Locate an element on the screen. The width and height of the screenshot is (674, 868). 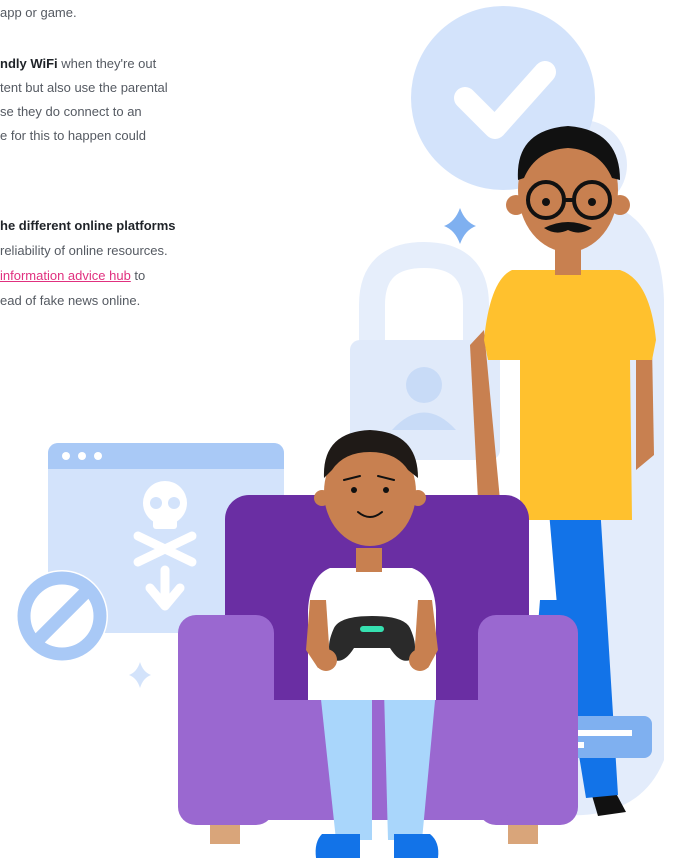
small-sparkle-icon is located at coordinates (140, 675).